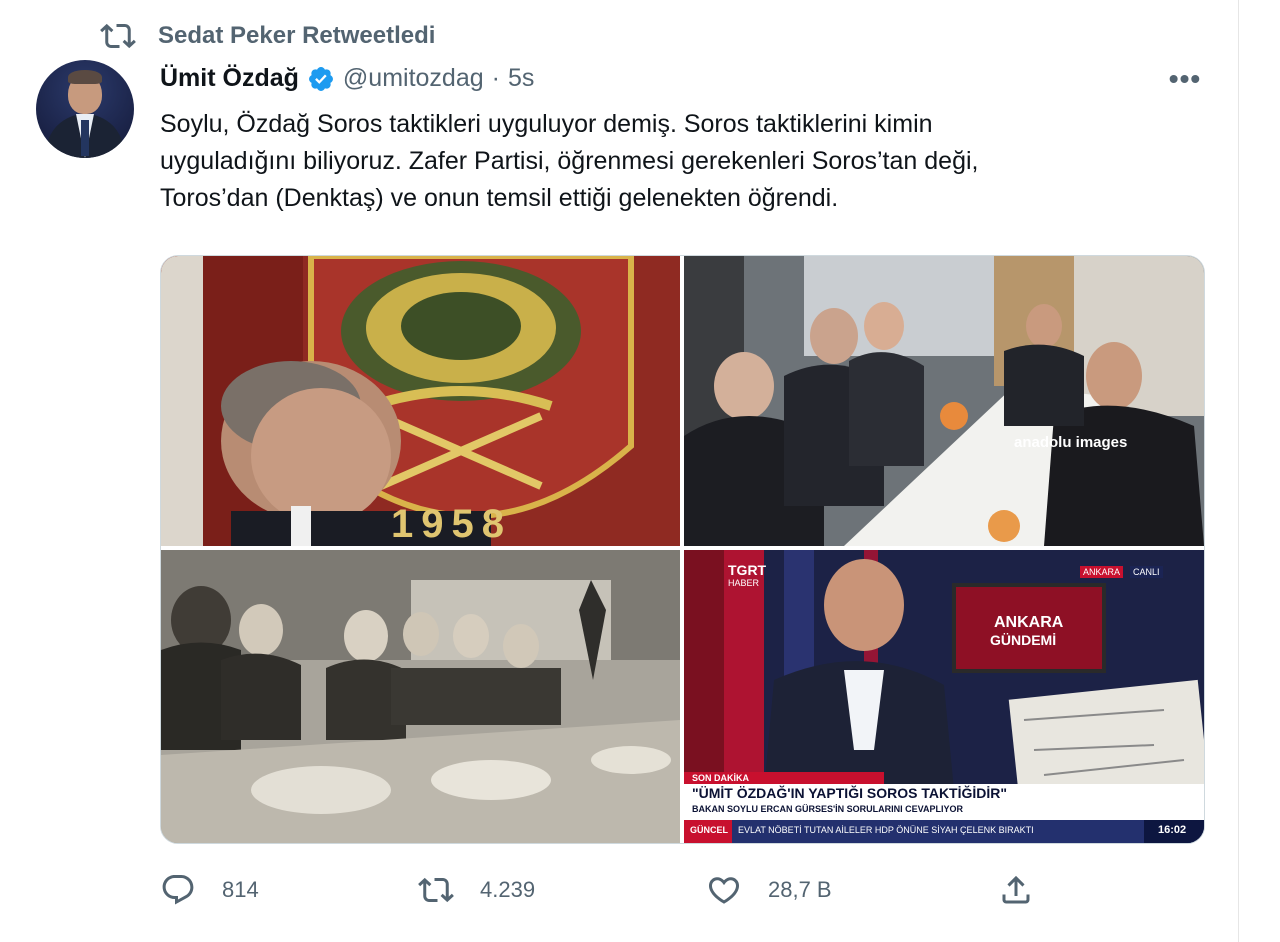 The image size is (1280, 942). I want to click on photo-watermark: anadolu images, so click(1071, 442).